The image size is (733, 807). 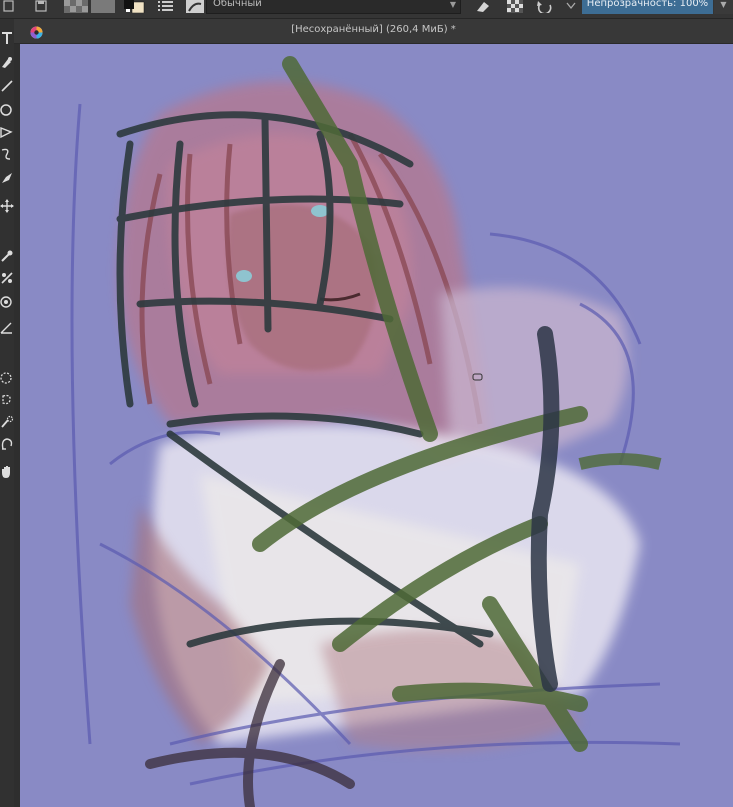 I want to click on opacity-dropdown-button: ▼, so click(x=723, y=7).